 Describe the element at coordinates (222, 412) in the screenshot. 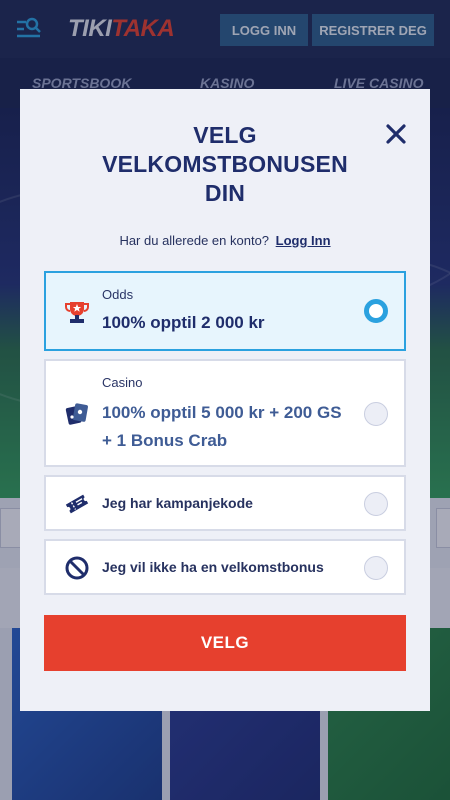

I see `option-text-casino-line1: 100% opptil 5 000 kr + 200 GS` at that location.